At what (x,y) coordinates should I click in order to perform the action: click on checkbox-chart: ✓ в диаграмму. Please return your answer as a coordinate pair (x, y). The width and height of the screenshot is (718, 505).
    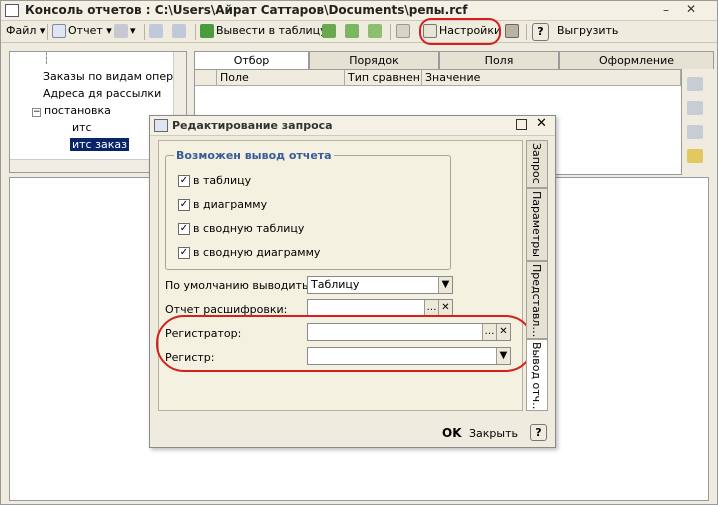
    Looking at the image, I should click on (222, 204).